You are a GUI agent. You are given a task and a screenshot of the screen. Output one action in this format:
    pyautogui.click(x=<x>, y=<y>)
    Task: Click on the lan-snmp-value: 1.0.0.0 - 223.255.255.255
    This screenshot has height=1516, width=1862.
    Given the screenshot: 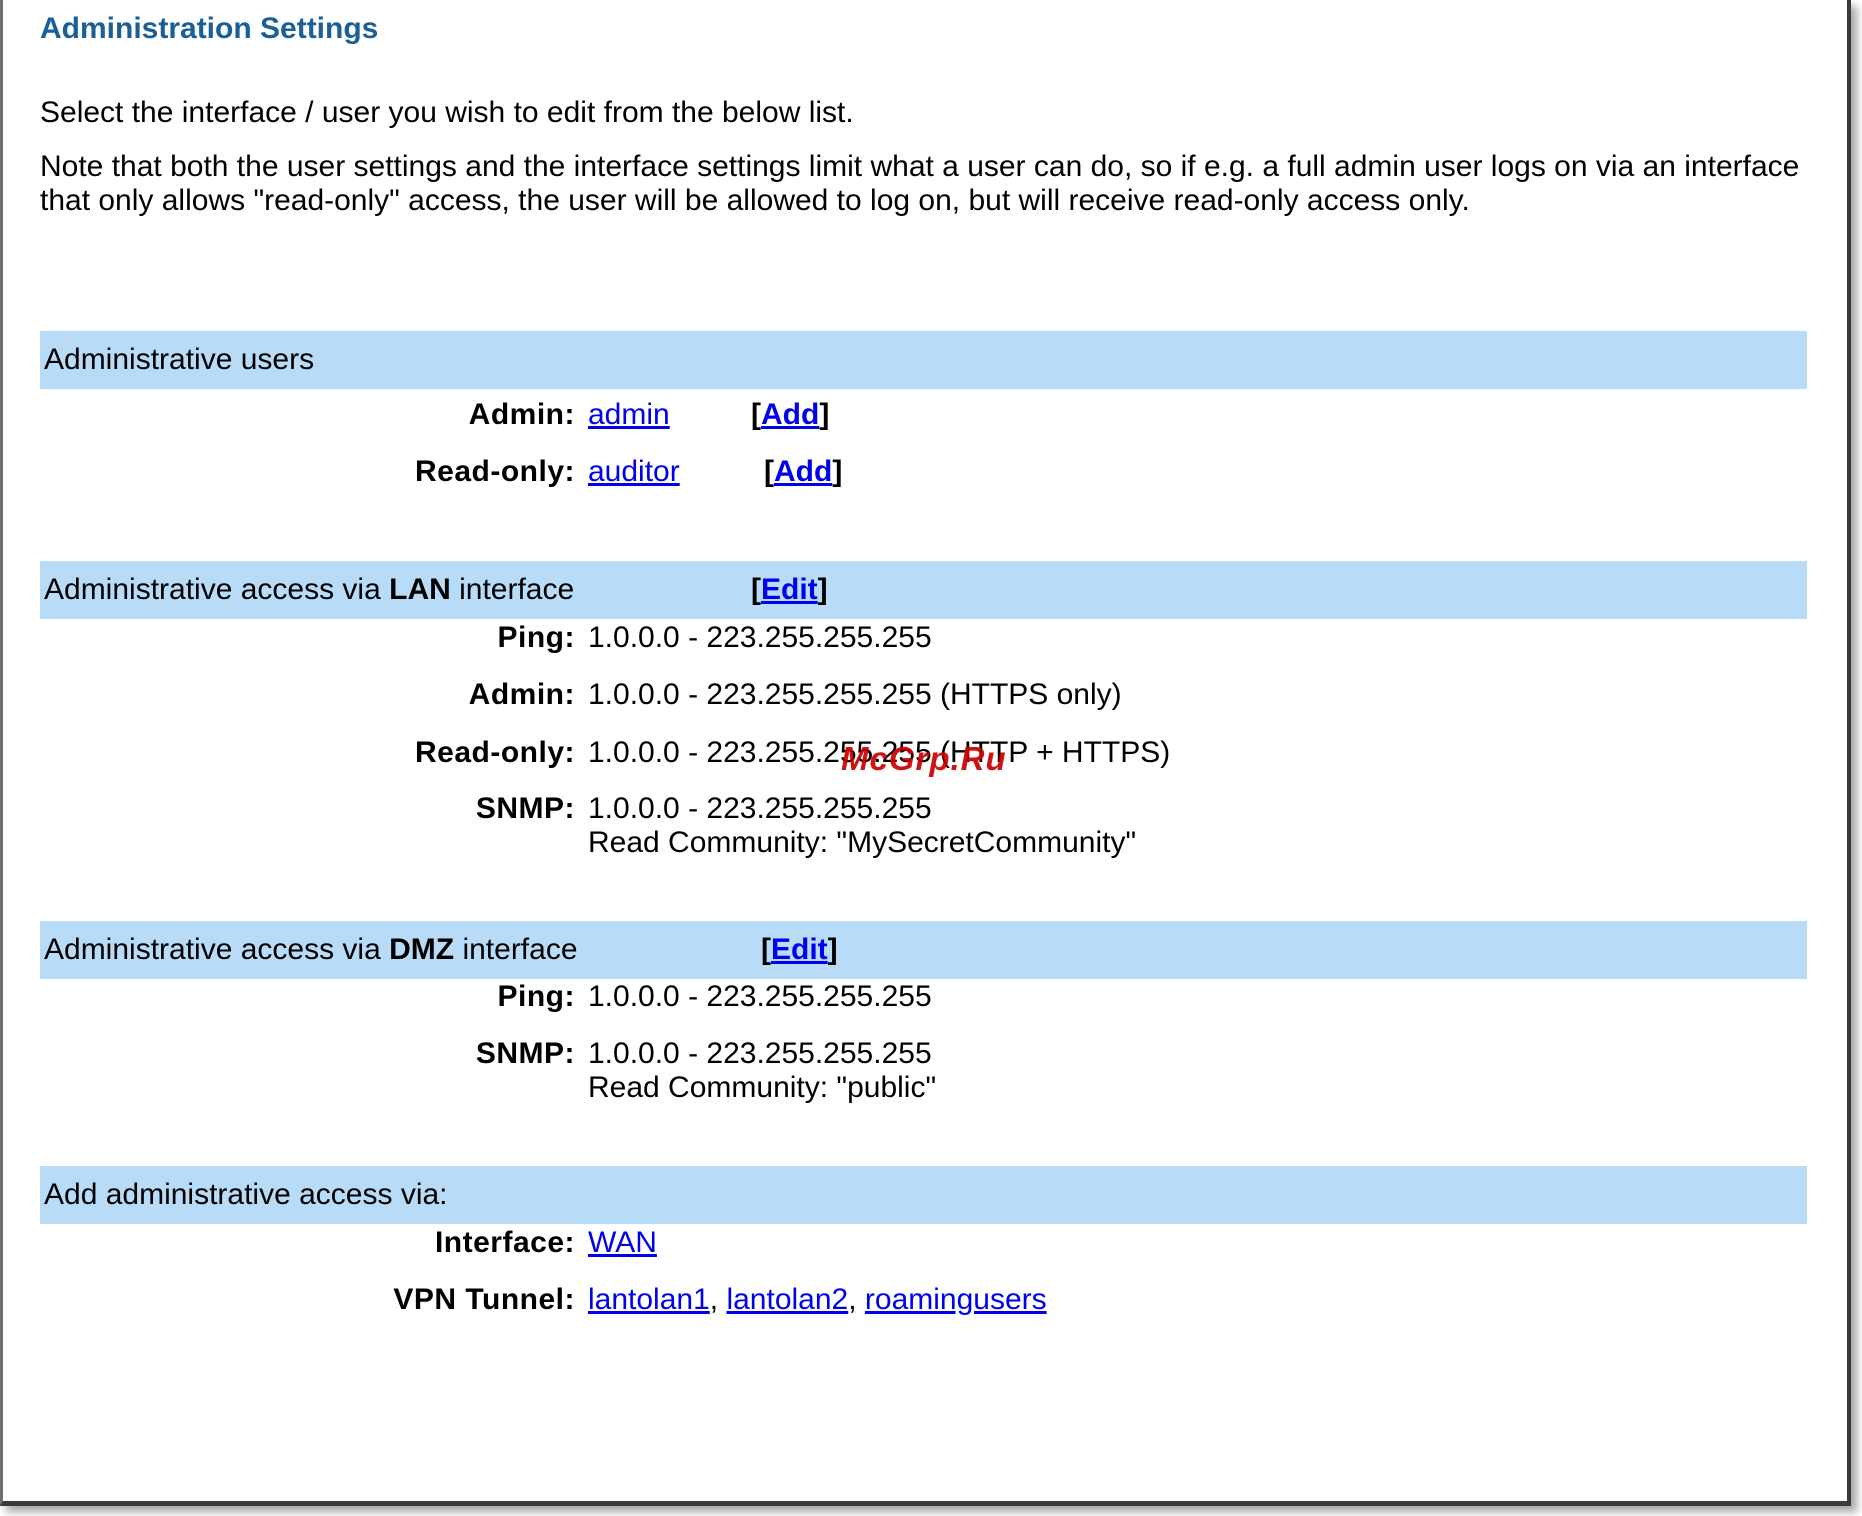 What is the action you would take?
    pyautogui.click(x=760, y=808)
    